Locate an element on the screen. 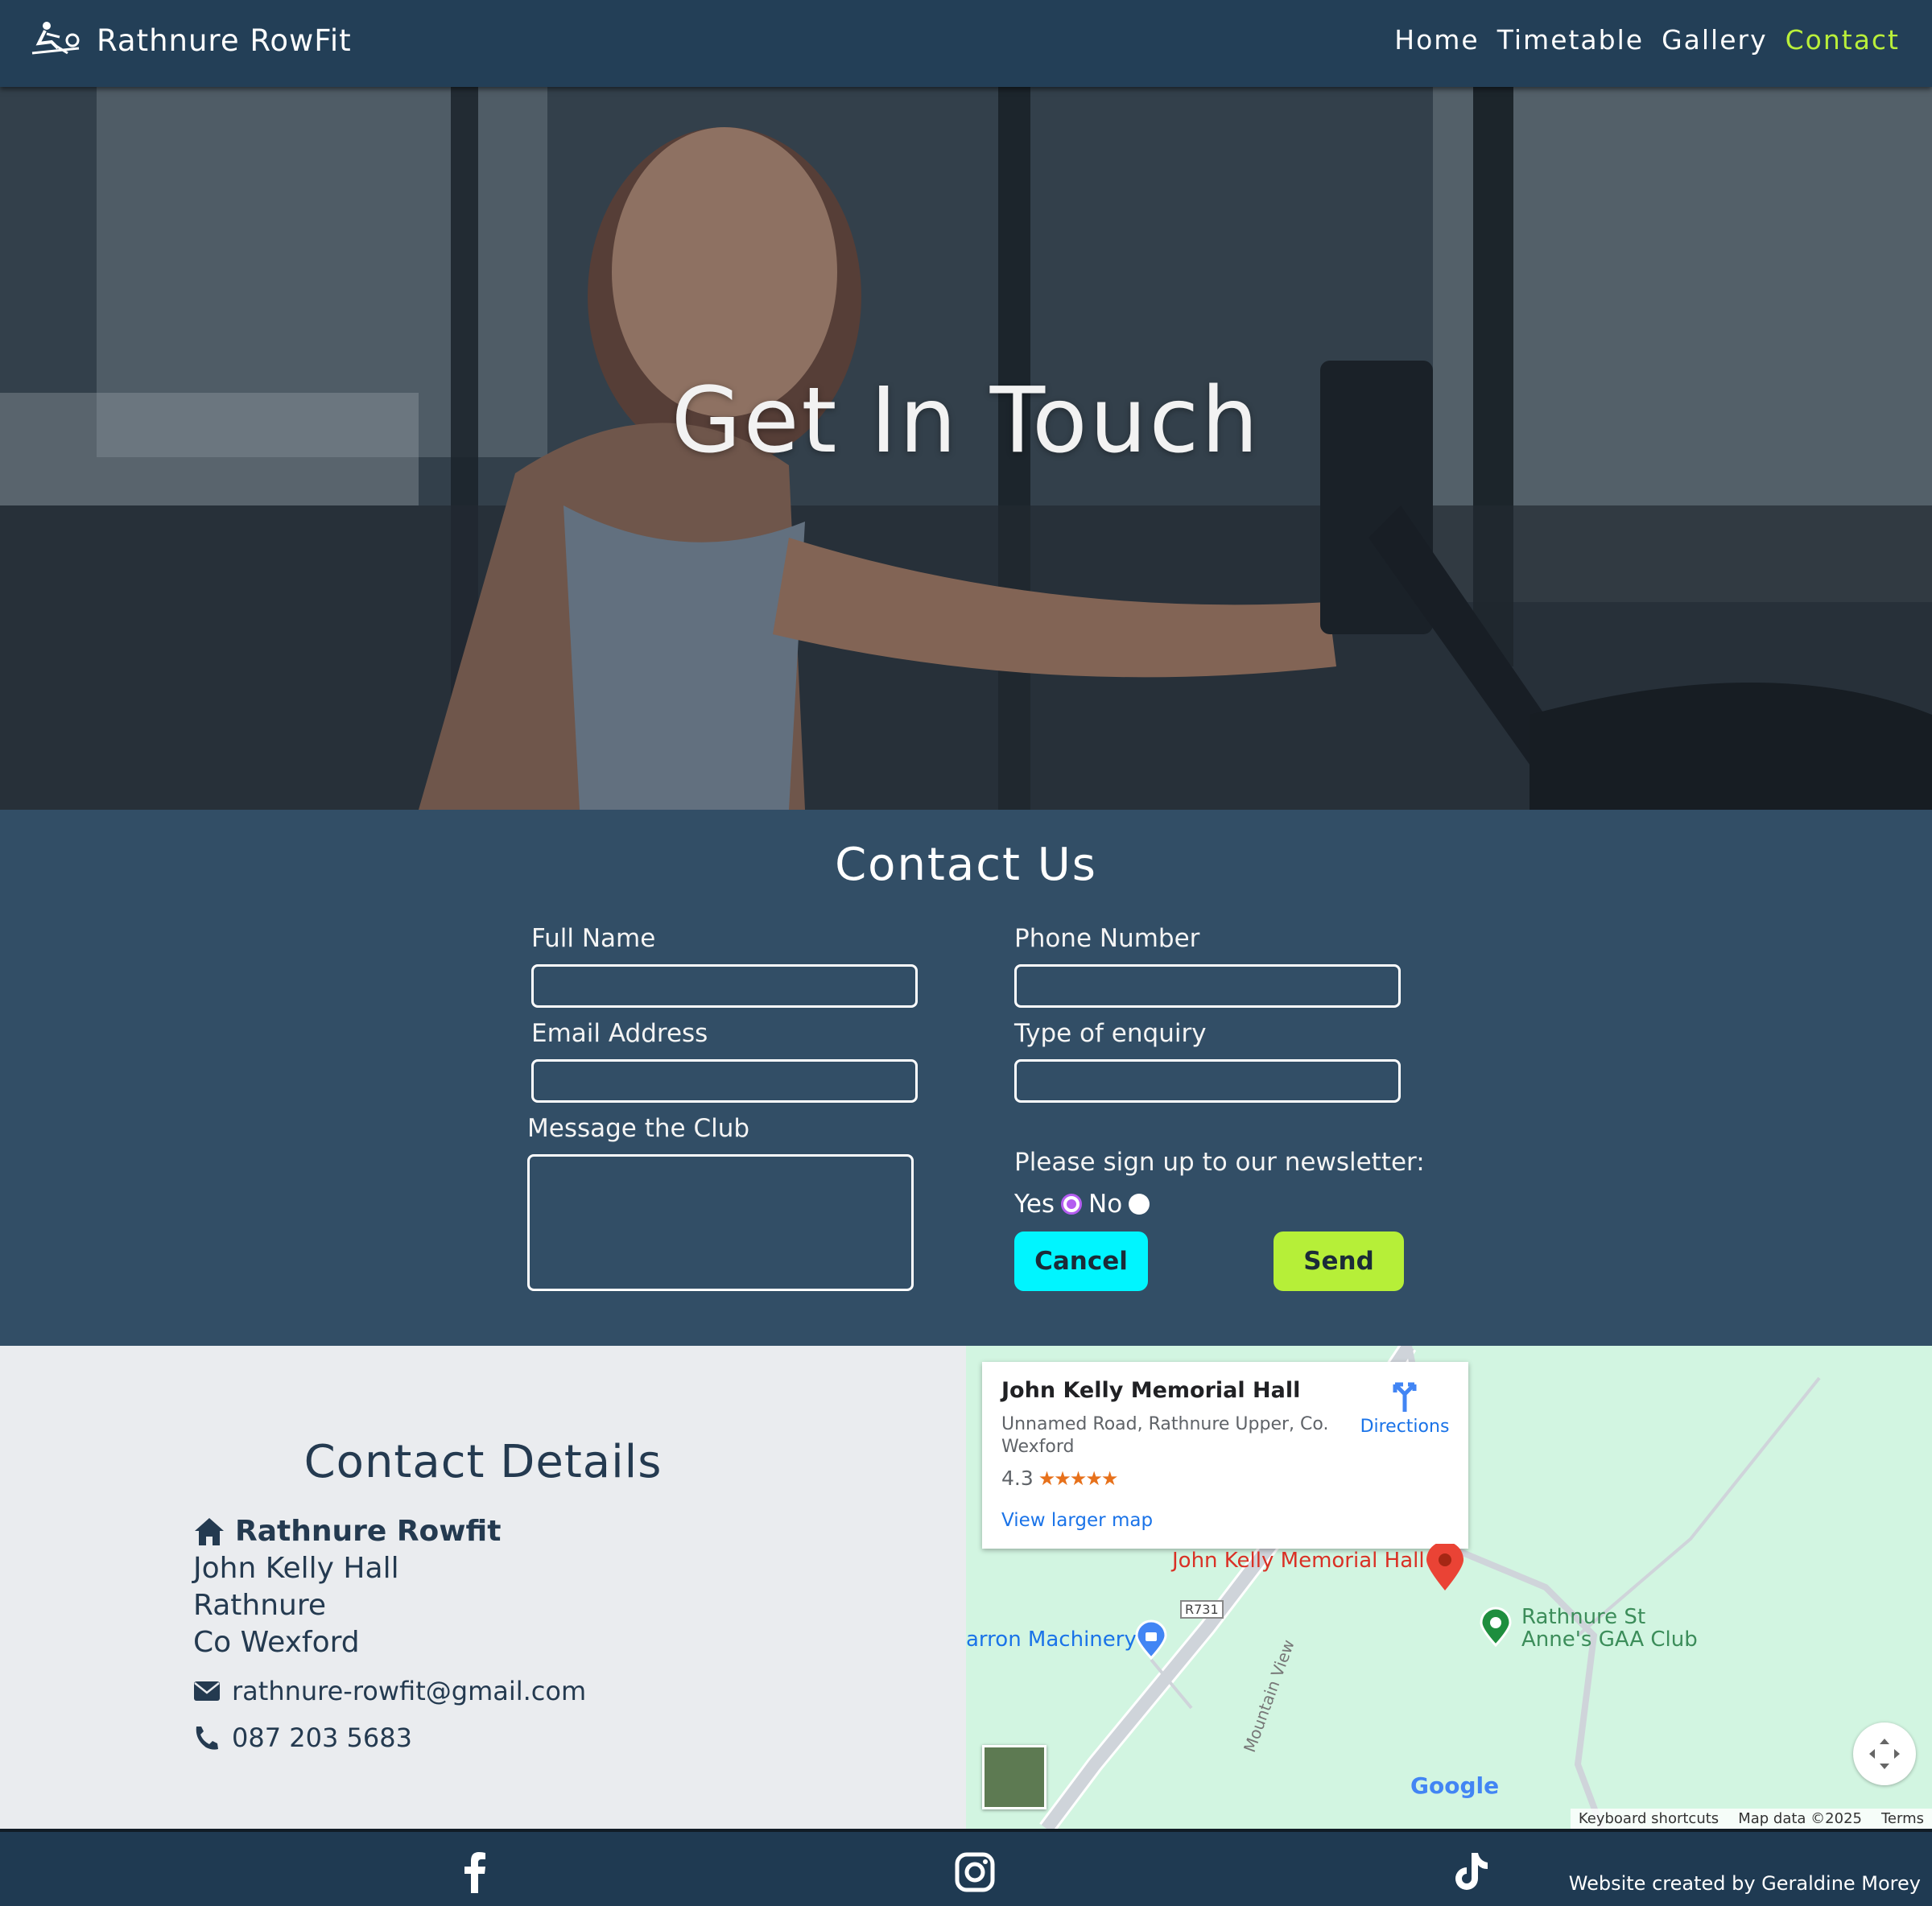  newsletter-radio-group: Yes No is located at coordinates (1082, 1204).